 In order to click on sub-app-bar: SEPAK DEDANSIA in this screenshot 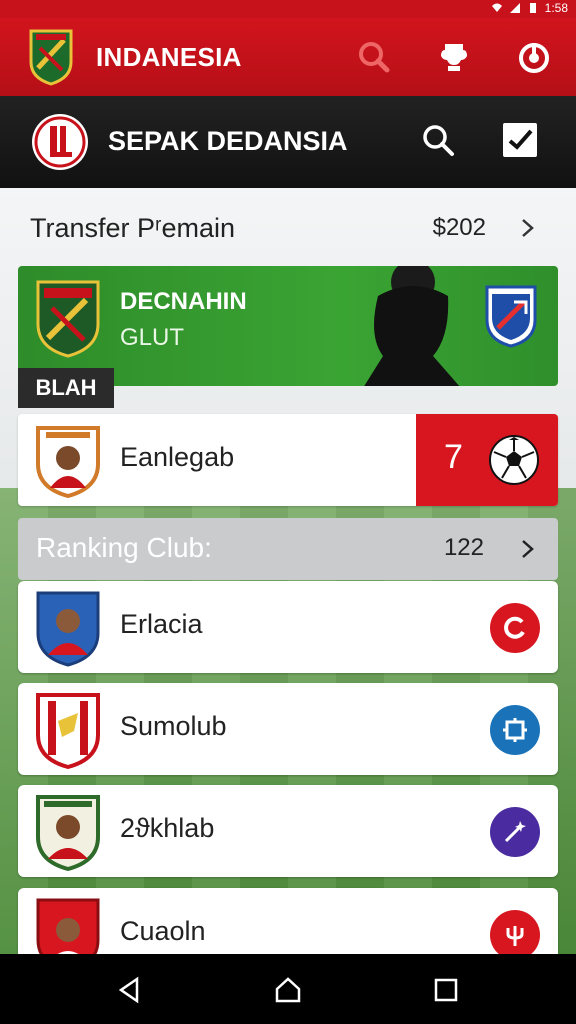, I will do `click(288, 142)`.